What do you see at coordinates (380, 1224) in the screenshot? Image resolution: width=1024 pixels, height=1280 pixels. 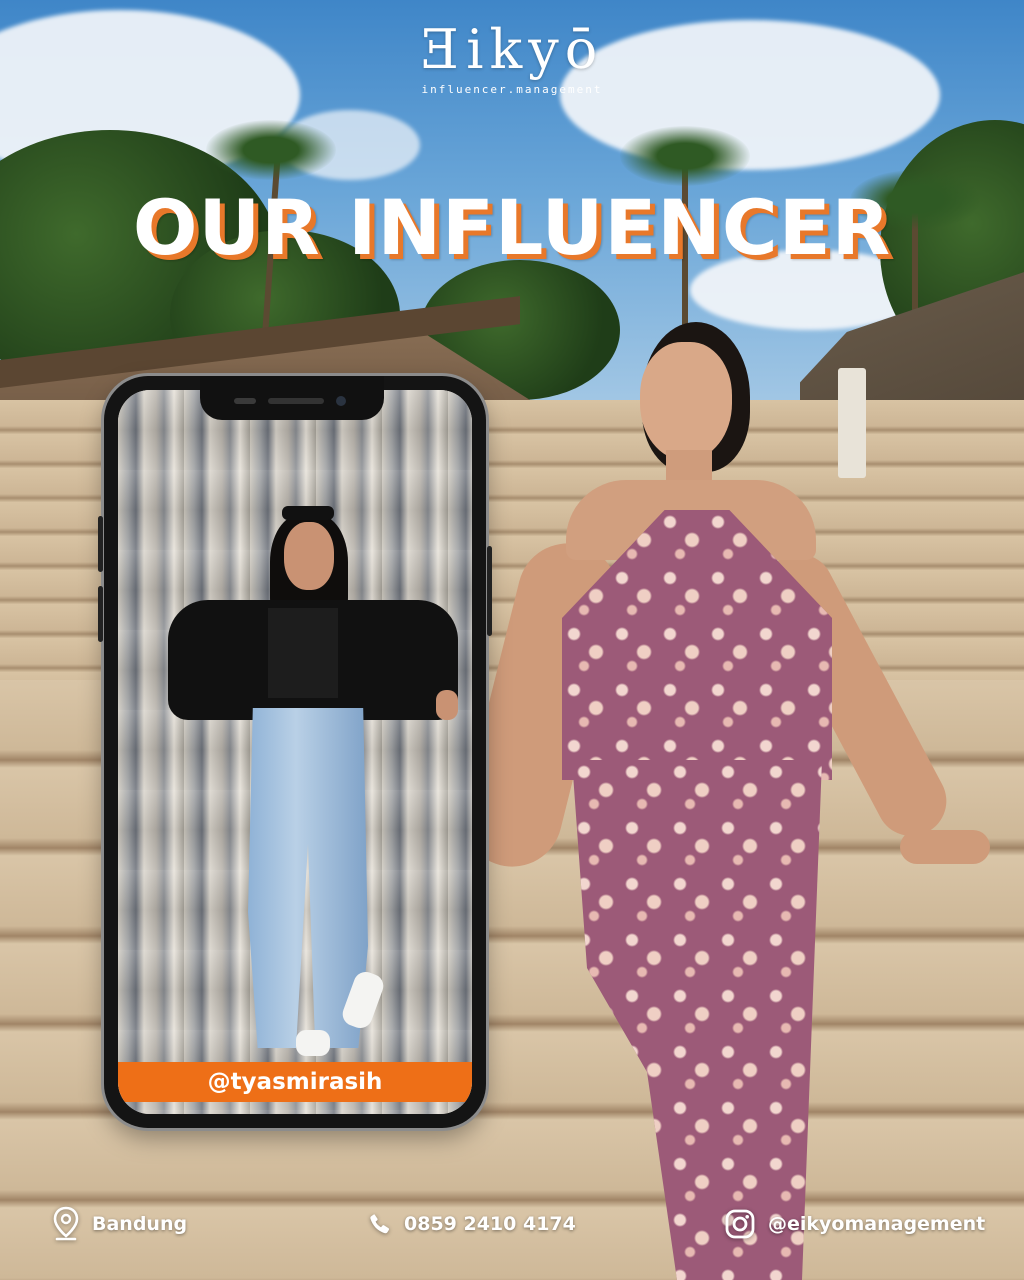 I see `phone-icon` at bounding box center [380, 1224].